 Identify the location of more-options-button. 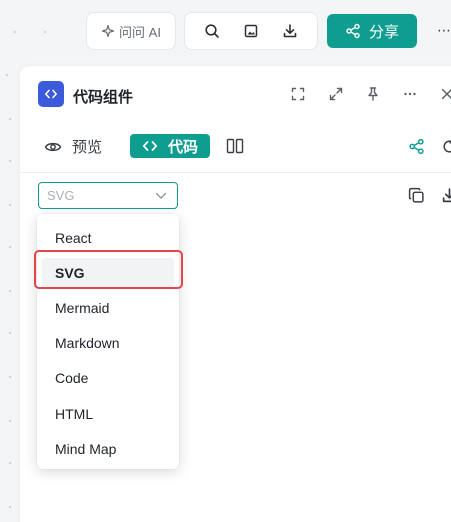
(410, 94).